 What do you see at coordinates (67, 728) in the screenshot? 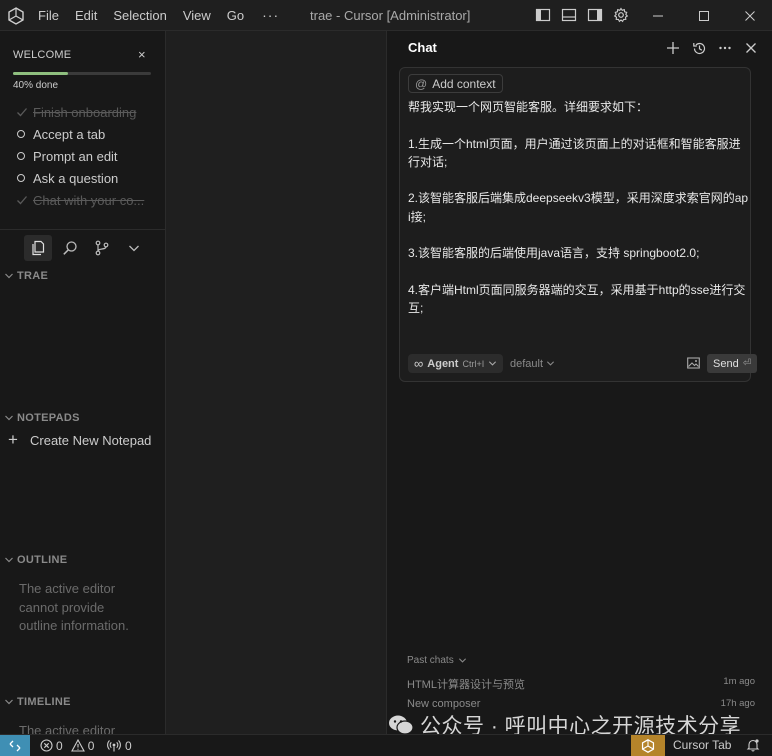
I see `timeline-empty-message: The active editor` at bounding box center [67, 728].